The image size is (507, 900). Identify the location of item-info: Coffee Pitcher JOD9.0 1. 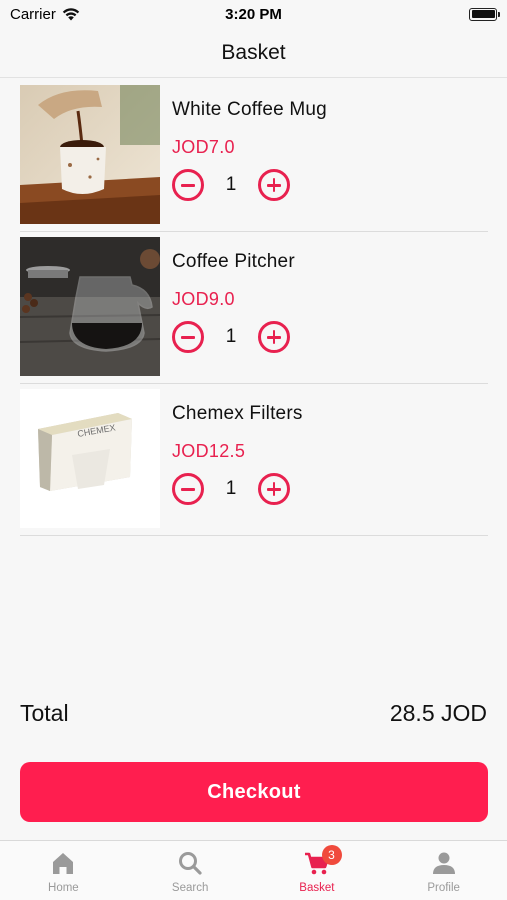
(233, 295).